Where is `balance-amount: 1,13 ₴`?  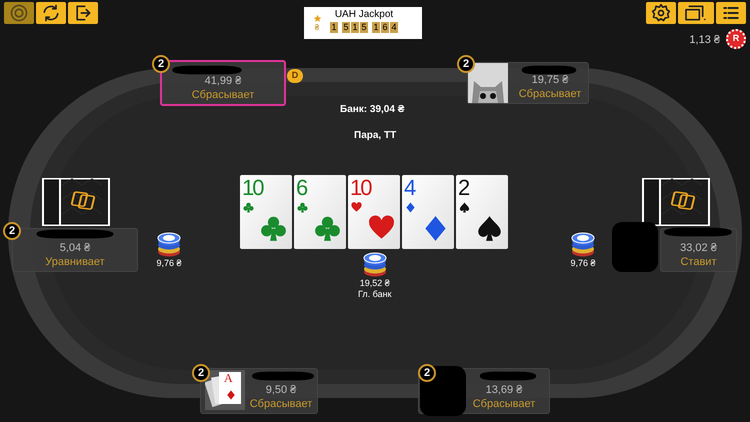 balance-amount: 1,13 ₴ is located at coordinates (704, 40).